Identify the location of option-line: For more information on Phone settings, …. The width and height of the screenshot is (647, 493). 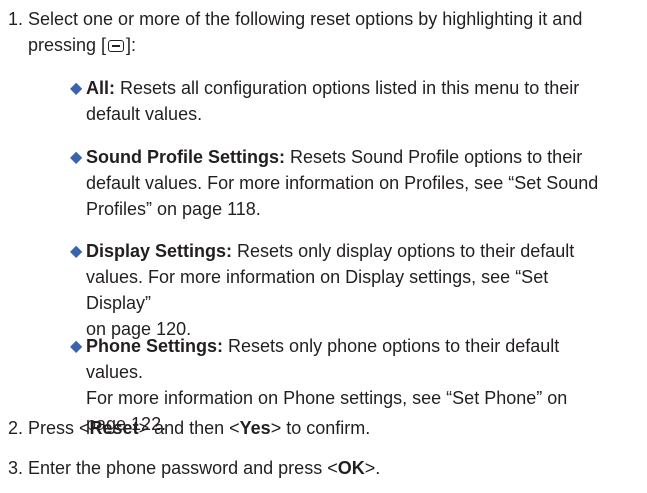
(327, 398).